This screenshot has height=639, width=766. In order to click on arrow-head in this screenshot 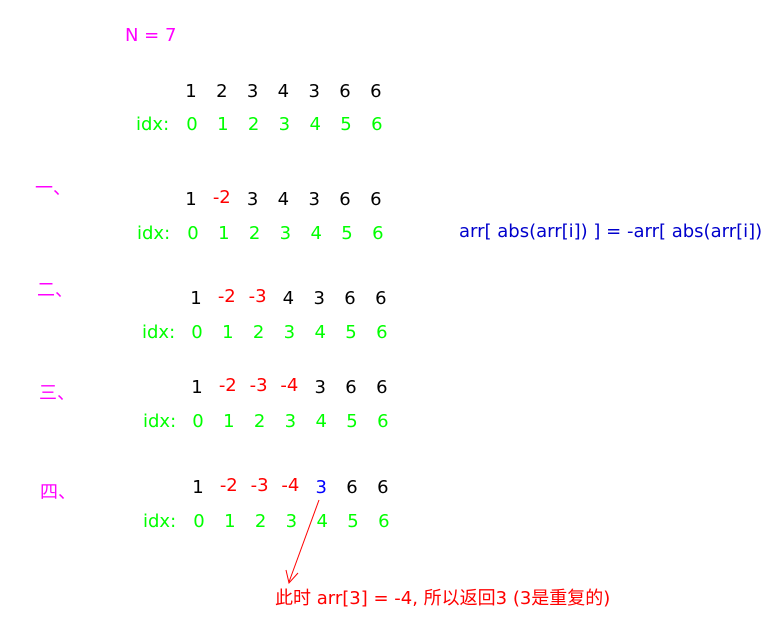, I will do `click(292, 577)`.